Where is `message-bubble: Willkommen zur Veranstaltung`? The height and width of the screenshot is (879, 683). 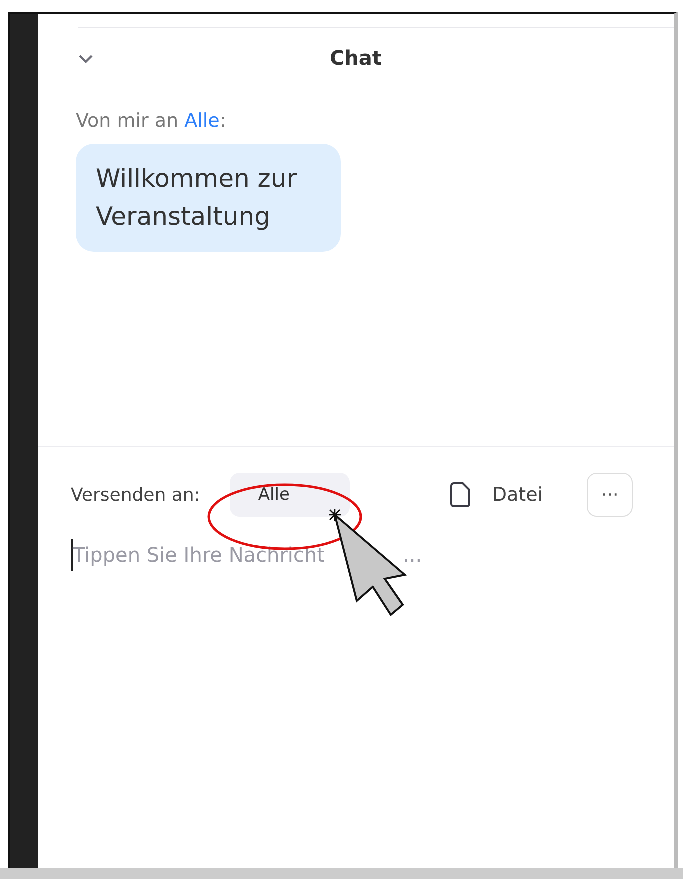 message-bubble: Willkommen zur Veranstaltung is located at coordinates (208, 198).